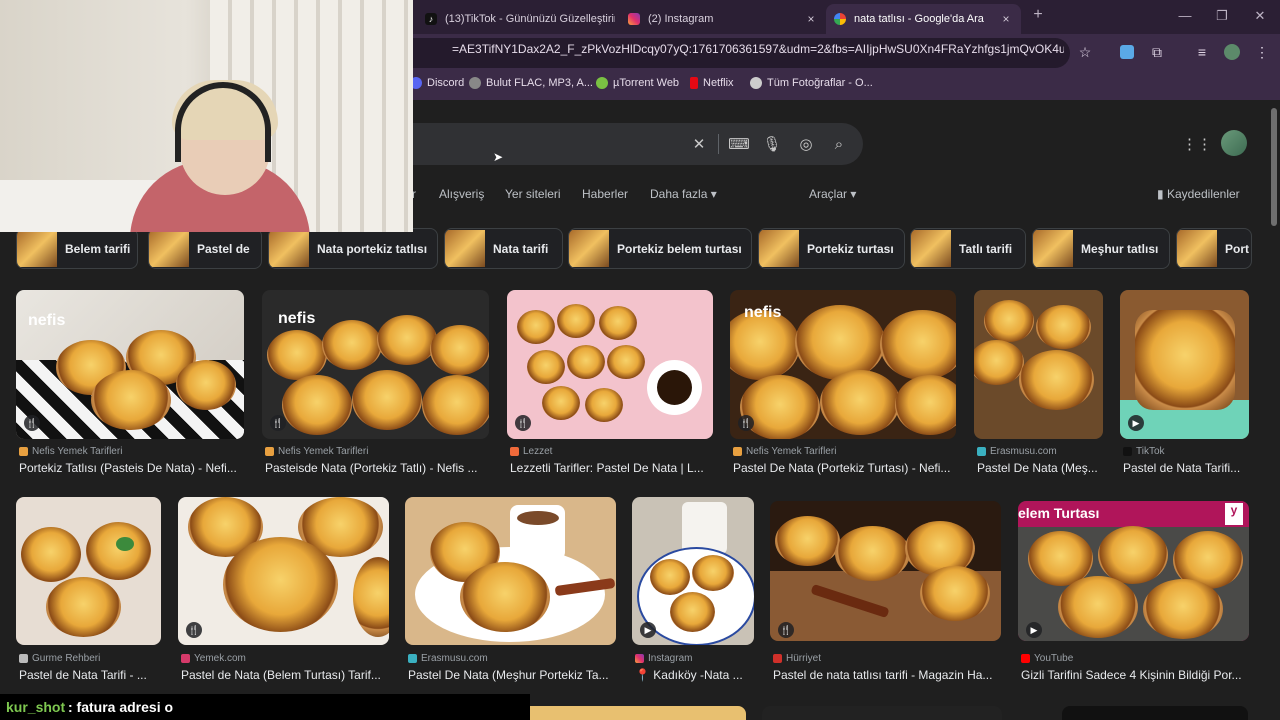  What do you see at coordinates (605, 194) in the screenshot?
I see `tab-news: Haberler` at bounding box center [605, 194].